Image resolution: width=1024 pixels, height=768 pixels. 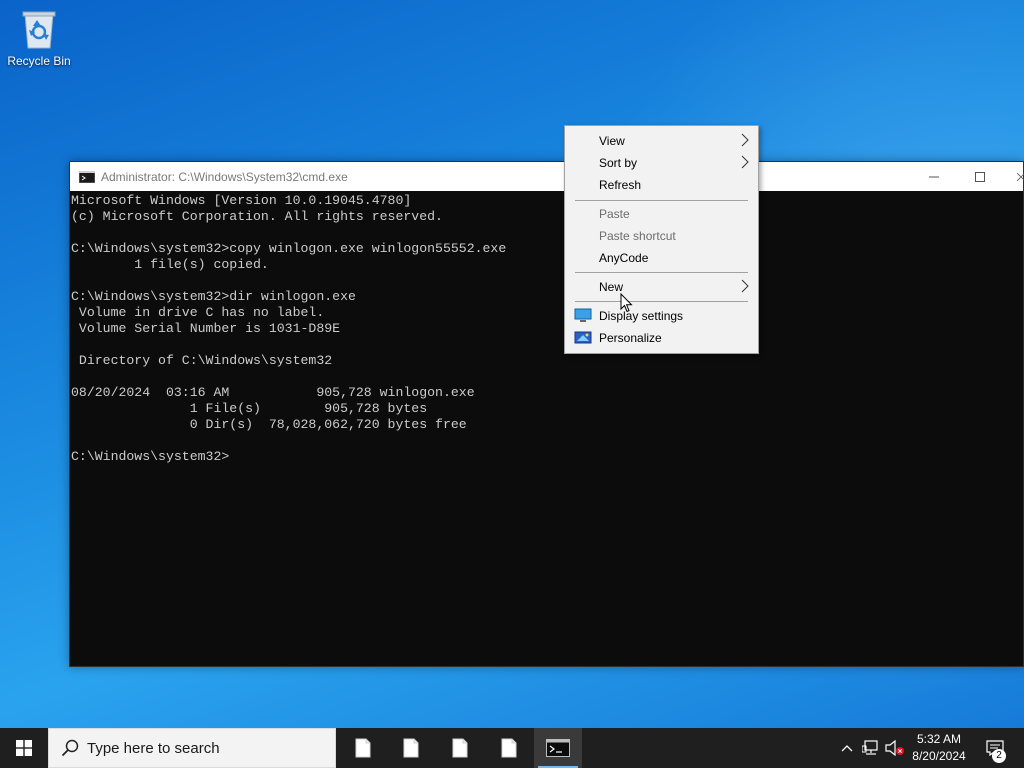 I want to click on tray-chevron, so click(x=847, y=748).